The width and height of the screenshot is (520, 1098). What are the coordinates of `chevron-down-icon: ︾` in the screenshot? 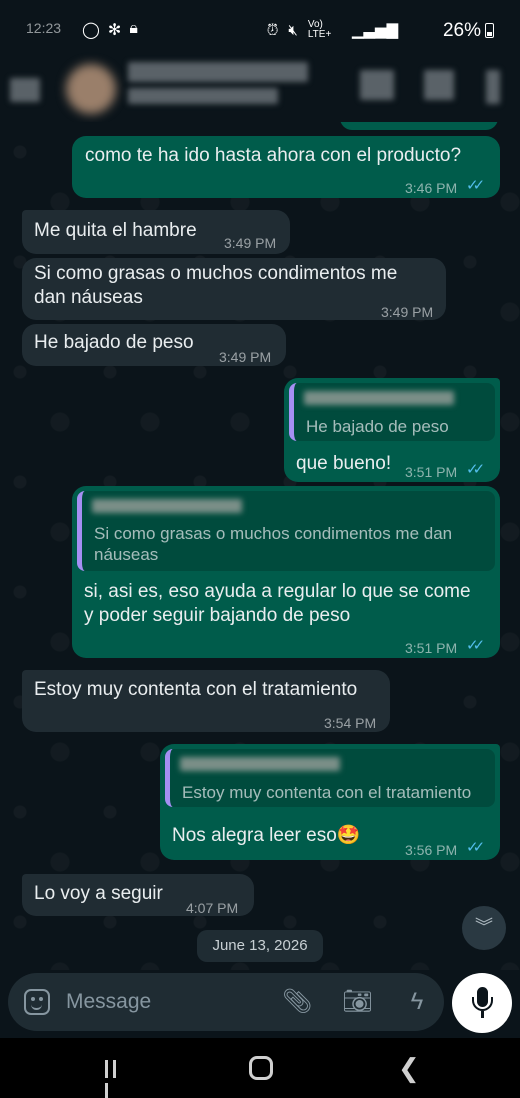 It's located at (484, 927).